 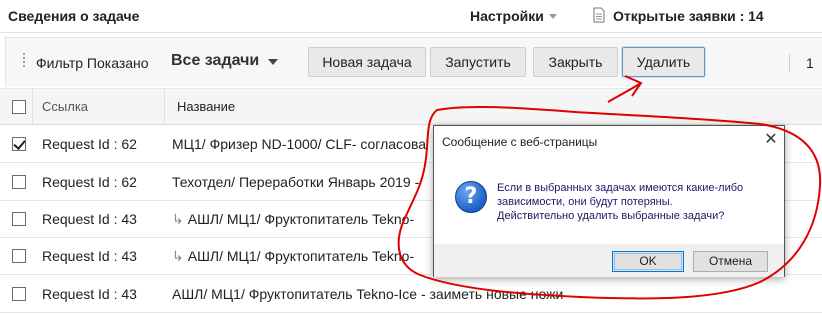 I want to click on open-requests-link: Открытые заявки : 14, so click(x=688, y=16).